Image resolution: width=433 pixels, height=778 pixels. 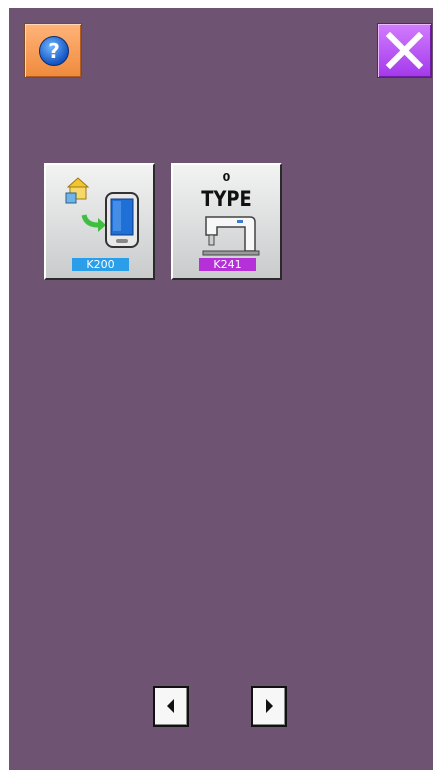 I want to click on close-button, so click(x=404, y=50).